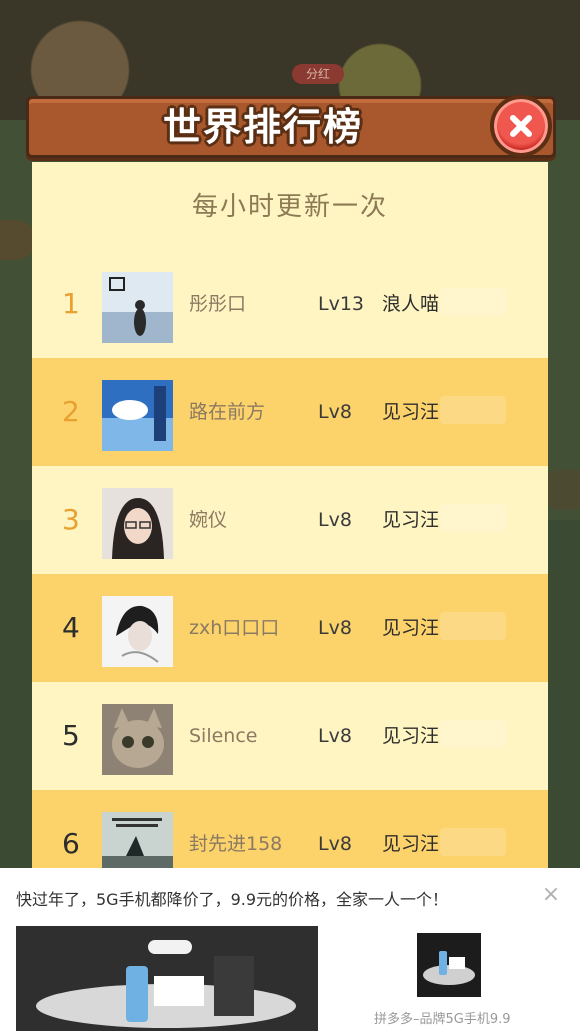  Describe the element at coordinates (341, 304) in the screenshot. I see `player-level: Lv13` at that location.